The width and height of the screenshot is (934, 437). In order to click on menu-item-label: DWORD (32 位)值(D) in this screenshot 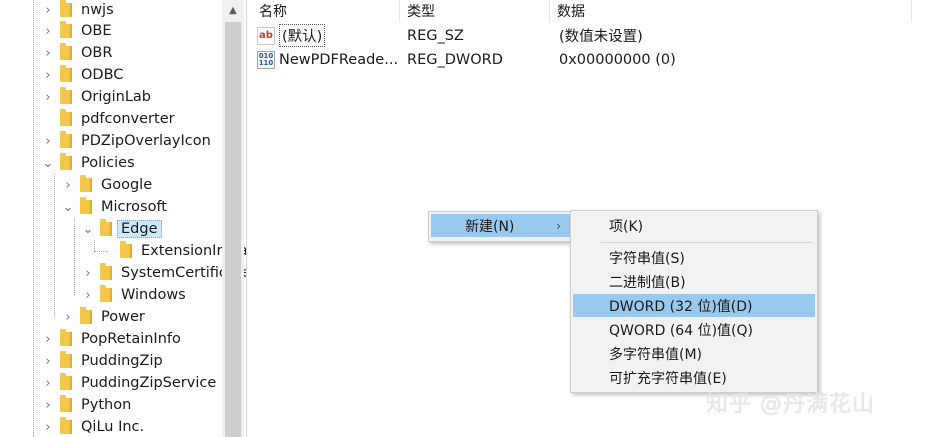, I will do `click(681, 306)`.